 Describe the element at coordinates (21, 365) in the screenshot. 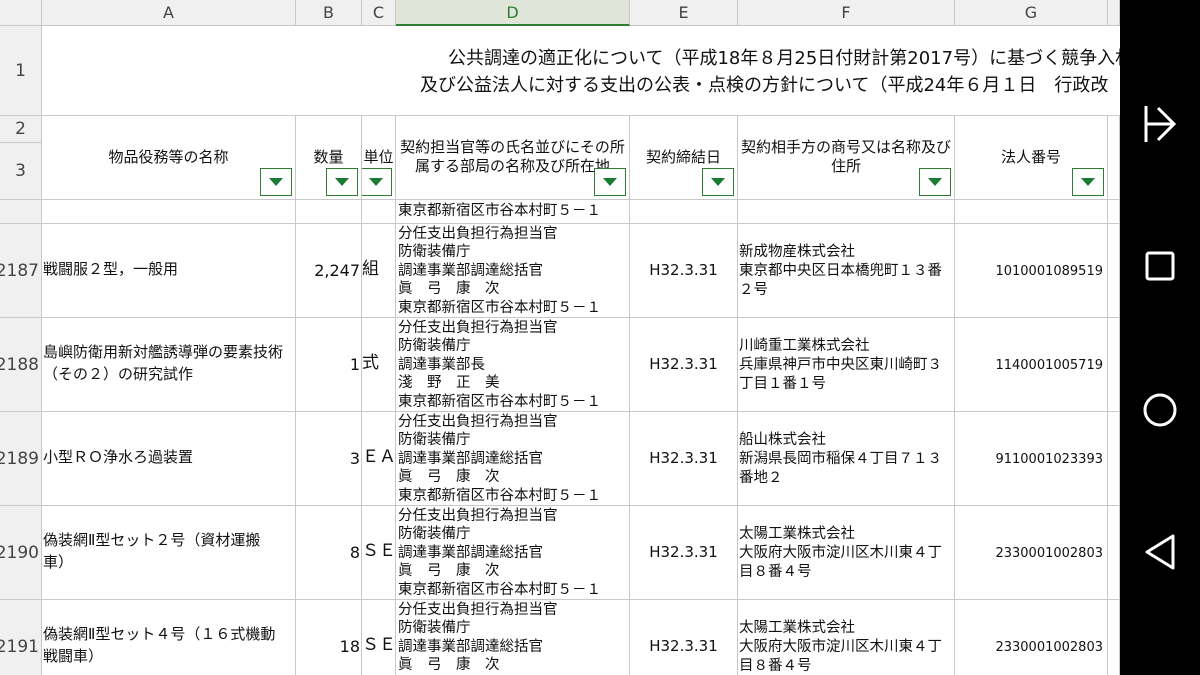

I see `row-header: 2188` at that location.